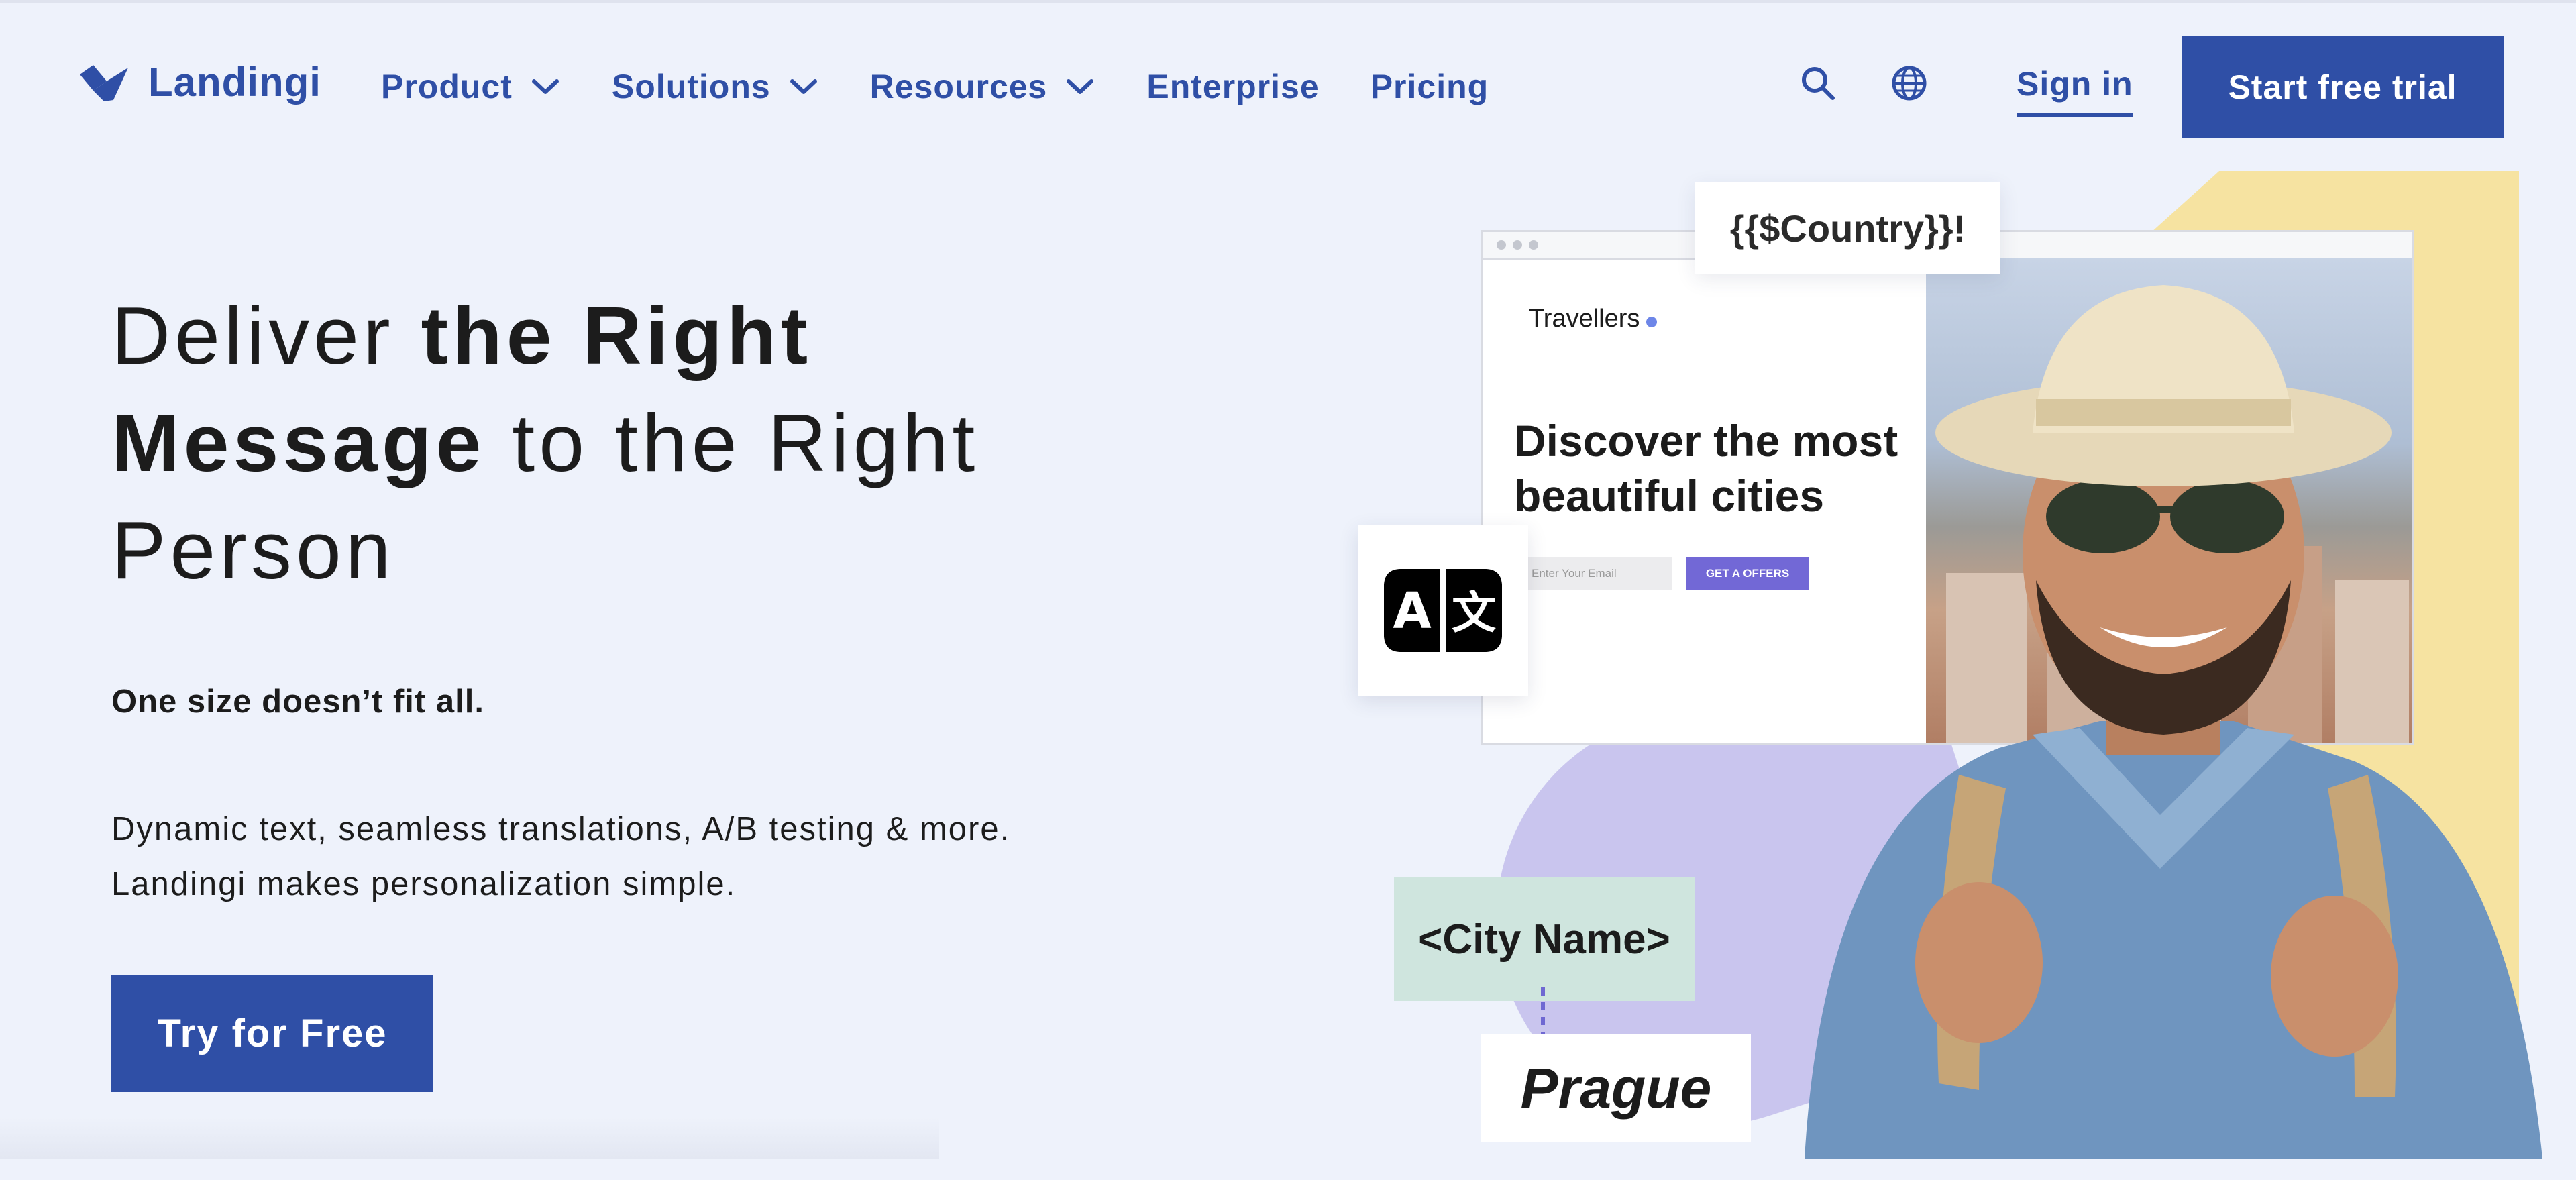 This screenshot has width=2576, height=1180. I want to click on start-free-trial-button: Start free trial, so click(2343, 87).